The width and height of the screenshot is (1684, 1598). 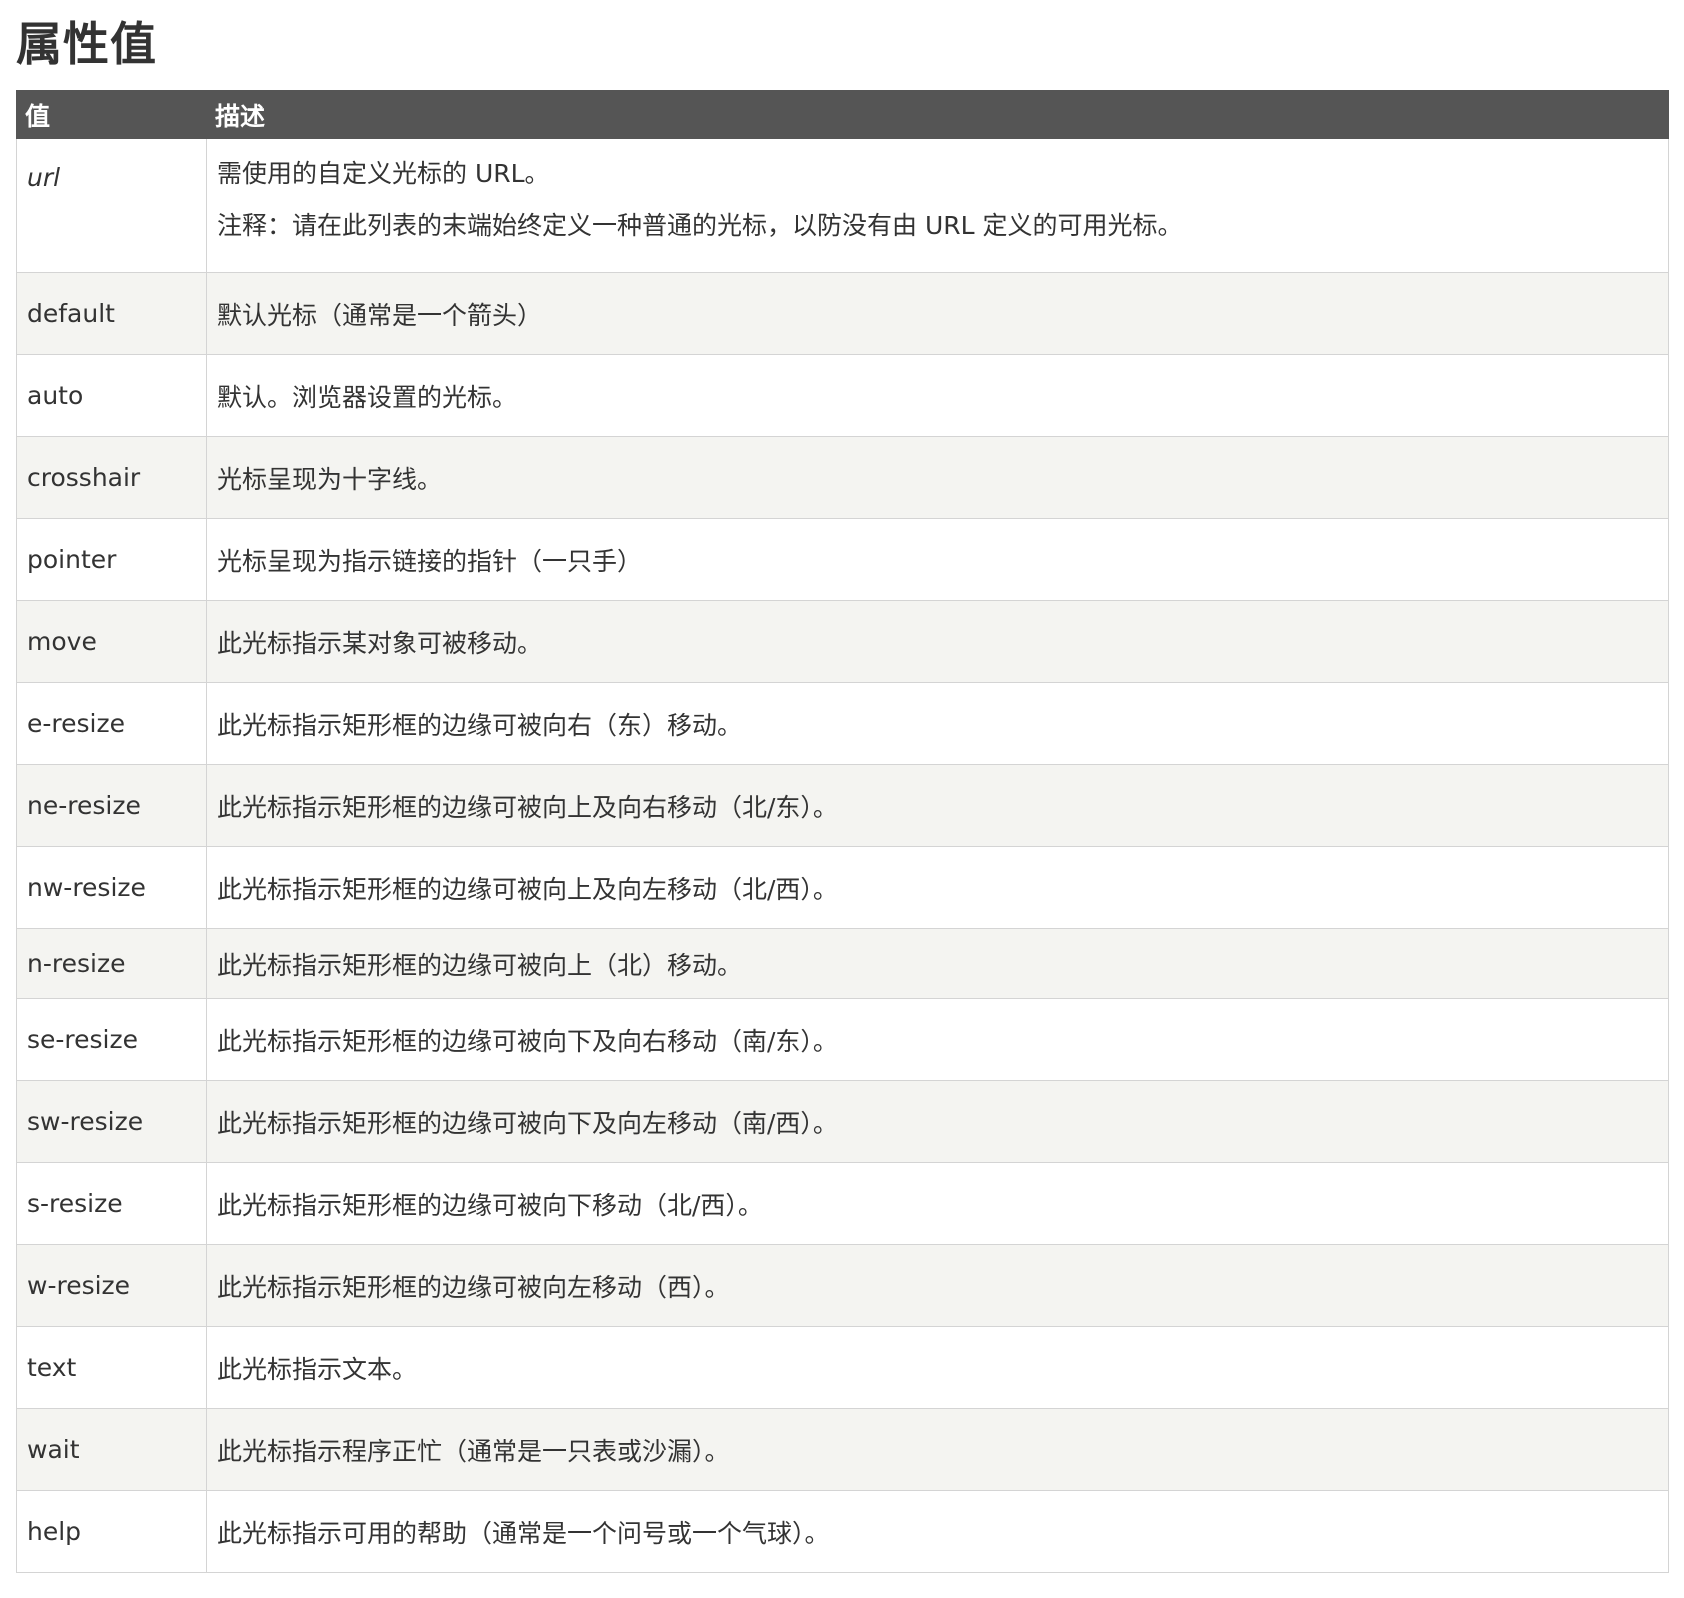 I want to click on cell-value: sw-resize, so click(x=111, y=1121).